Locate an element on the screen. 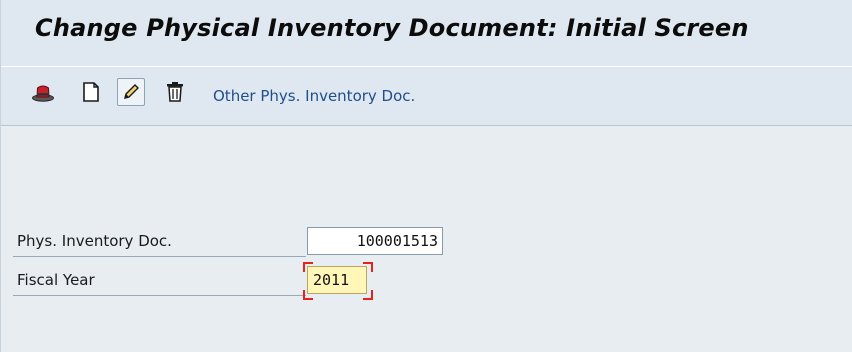 This screenshot has width=852, height=352. display-button is located at coordinates (43, 92).